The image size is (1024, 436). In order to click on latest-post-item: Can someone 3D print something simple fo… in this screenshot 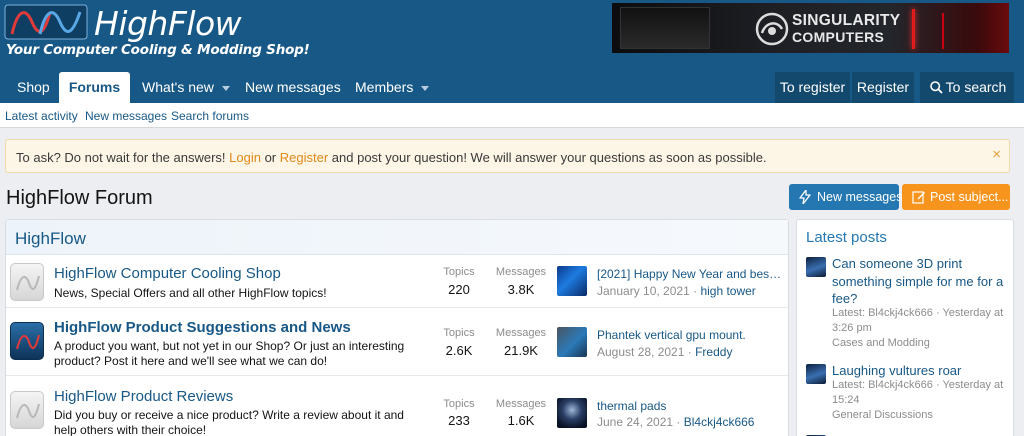, I will do `click(908, 305)`.